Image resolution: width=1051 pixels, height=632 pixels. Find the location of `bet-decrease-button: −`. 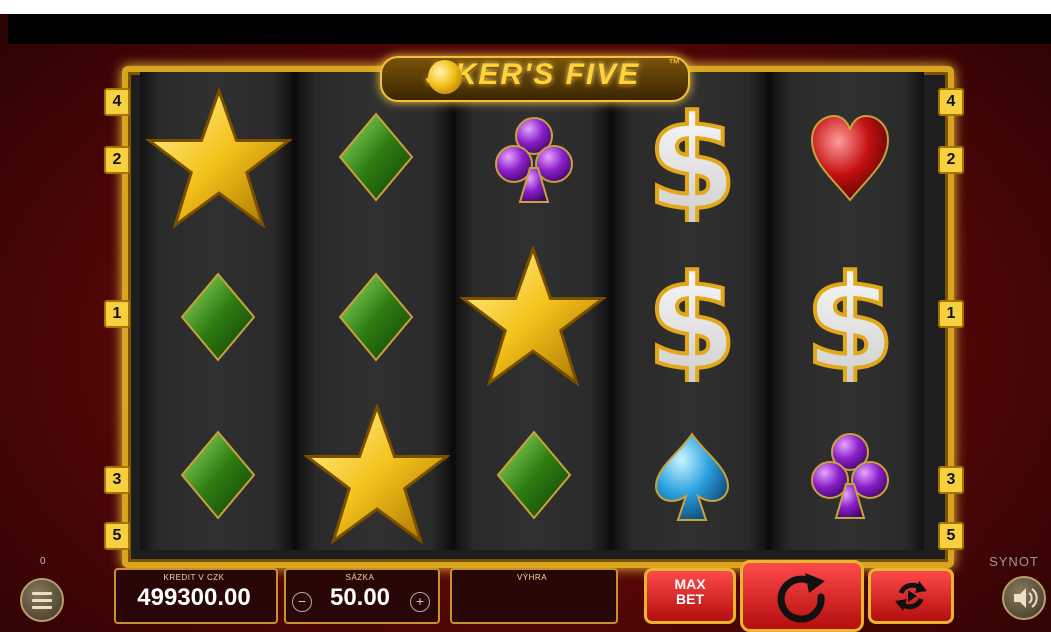

bet-decrease-button: − is located at coordinates (302, 602).